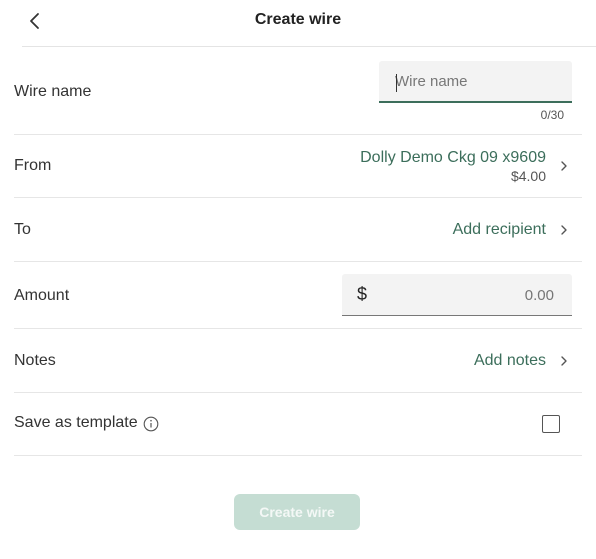 The width and height of the screenshot is (596, 559). I want to click on notes-label: Notes, so click(35, 360).